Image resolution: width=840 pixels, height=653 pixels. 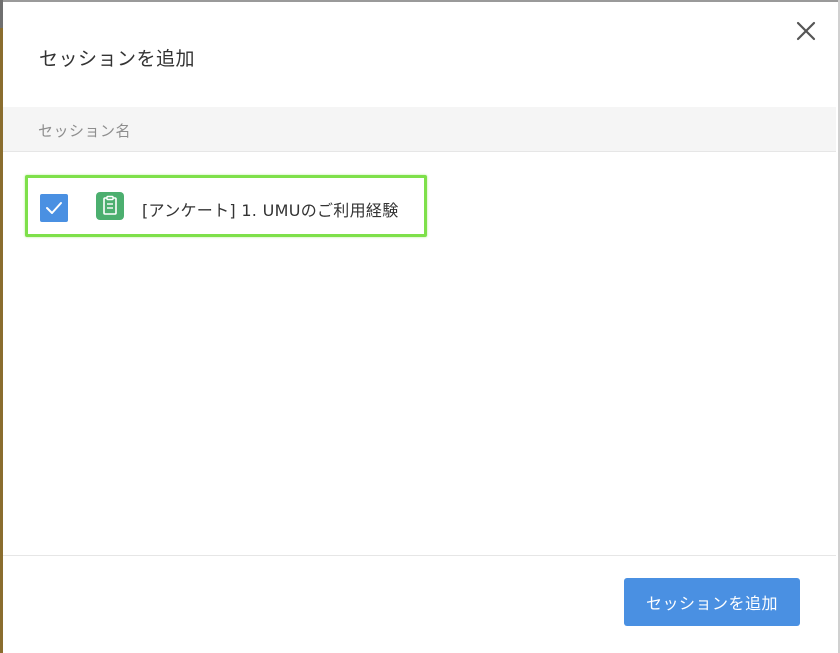 What do you see at coordinates (270, 210) in the screenshot?
I see `session-name: [アンケート] 1. UMUのご利用経験` at bounding box center [270, 210].